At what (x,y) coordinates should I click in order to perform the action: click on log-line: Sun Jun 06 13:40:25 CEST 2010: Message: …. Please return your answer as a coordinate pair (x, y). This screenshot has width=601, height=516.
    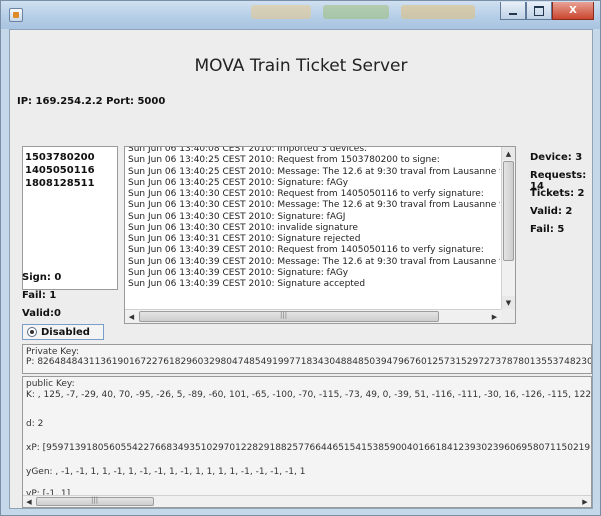
    Looking at the image, I should click on (314, 171).